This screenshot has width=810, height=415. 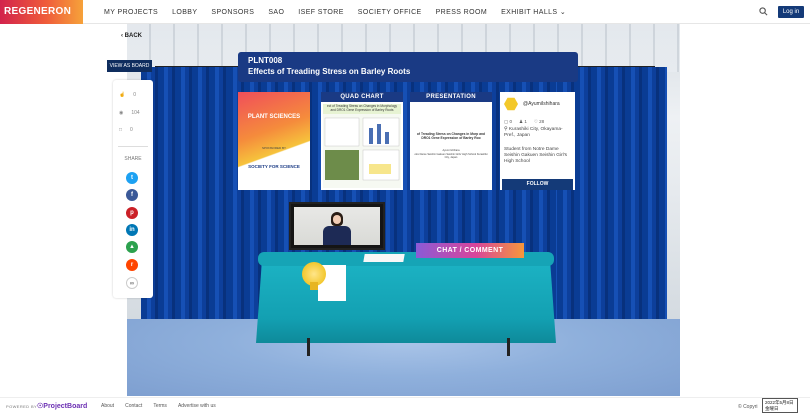 What do you see at coordinates (65, 406) in the screenshot?
I see `projectboard-name: ProjectBoard` at bounding box center [65, 406].